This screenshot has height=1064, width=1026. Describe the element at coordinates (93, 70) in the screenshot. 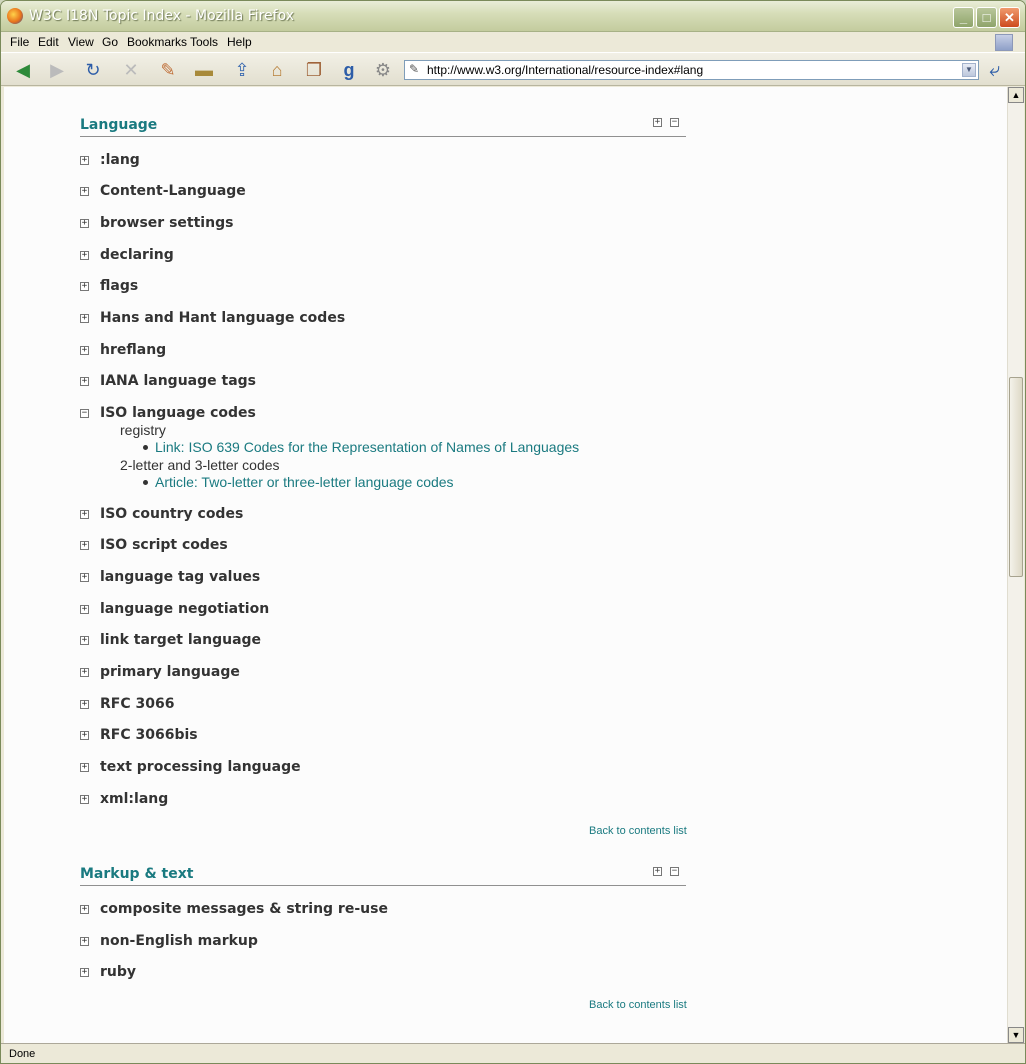

I see `reload-icon: ↻` at that location.